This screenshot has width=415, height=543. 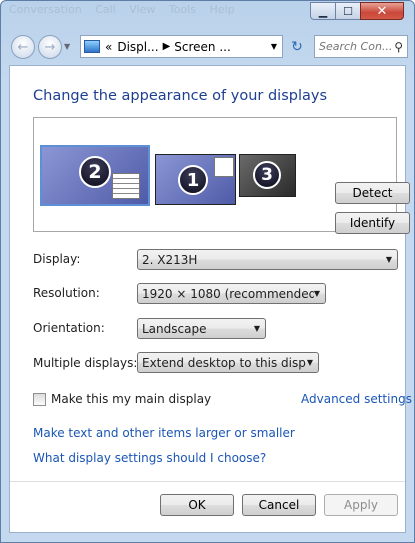 I want to click on ghost-menu-item: Tools, so click(x=182, y=9).